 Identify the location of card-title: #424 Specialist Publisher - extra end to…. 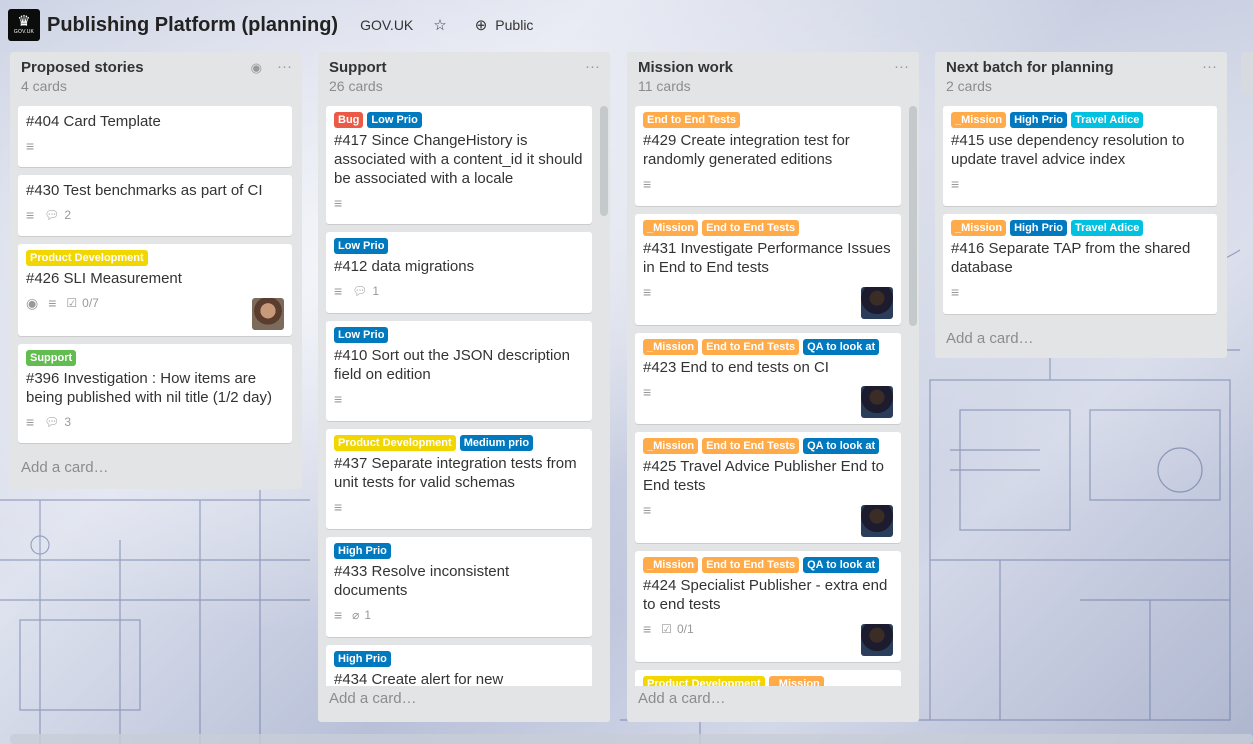
(765, 595).